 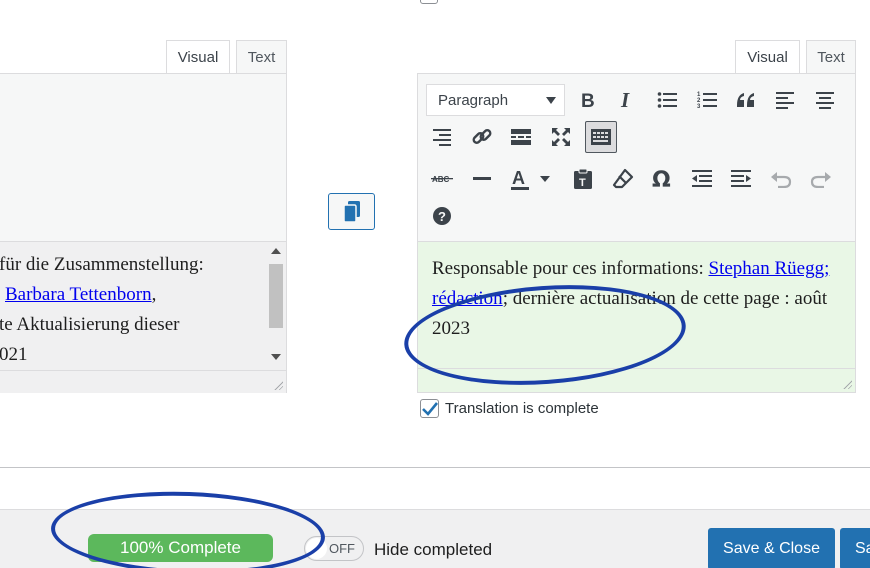 I want to click on help-icon: ?, so click(x=442, y=216).